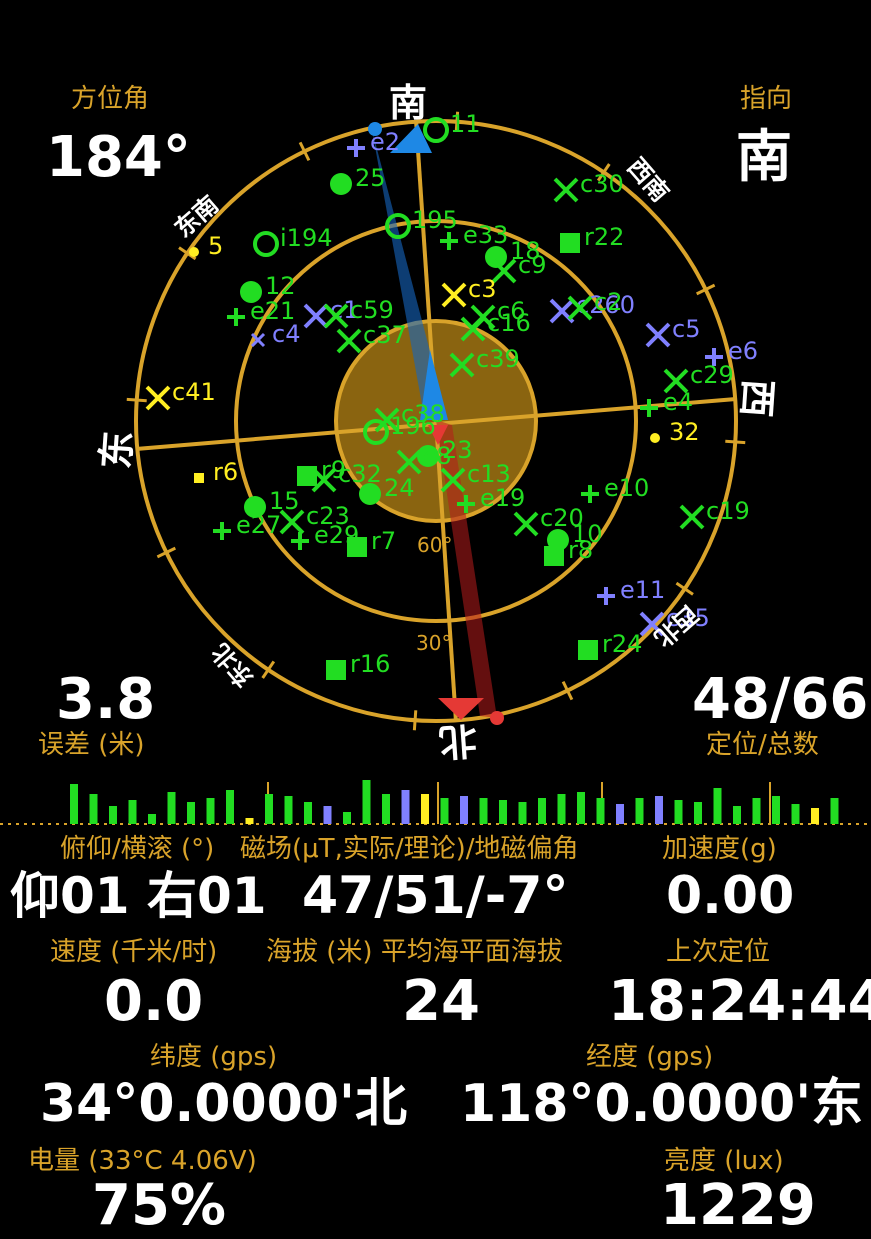  I want to click on fix-count-value: 48/66, so click(780, 699).